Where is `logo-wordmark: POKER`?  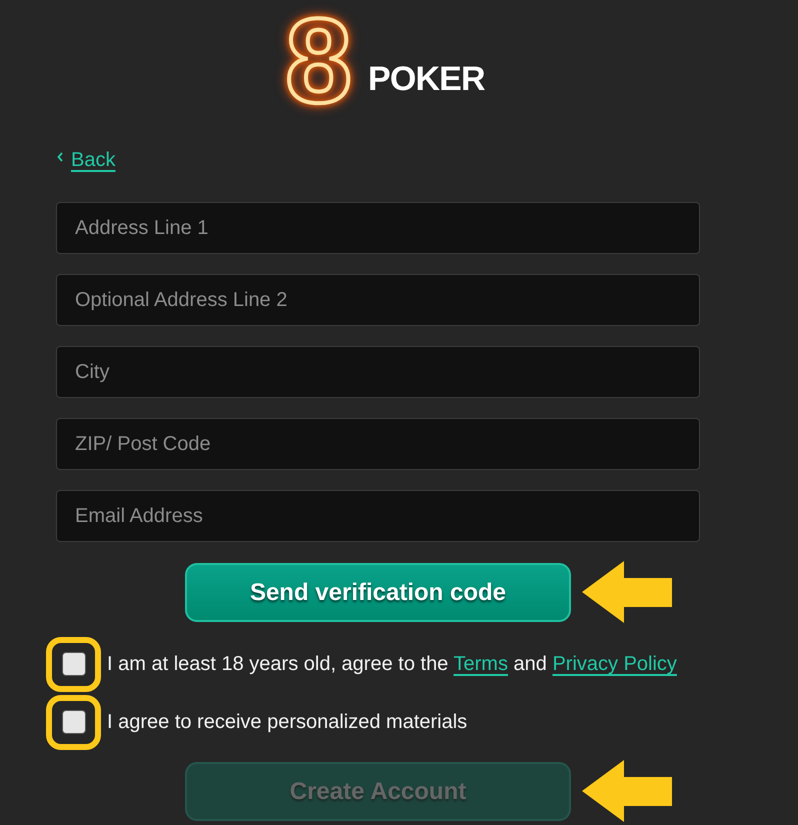
logo-wordmark: POKER is located at coordinates (426, 79).